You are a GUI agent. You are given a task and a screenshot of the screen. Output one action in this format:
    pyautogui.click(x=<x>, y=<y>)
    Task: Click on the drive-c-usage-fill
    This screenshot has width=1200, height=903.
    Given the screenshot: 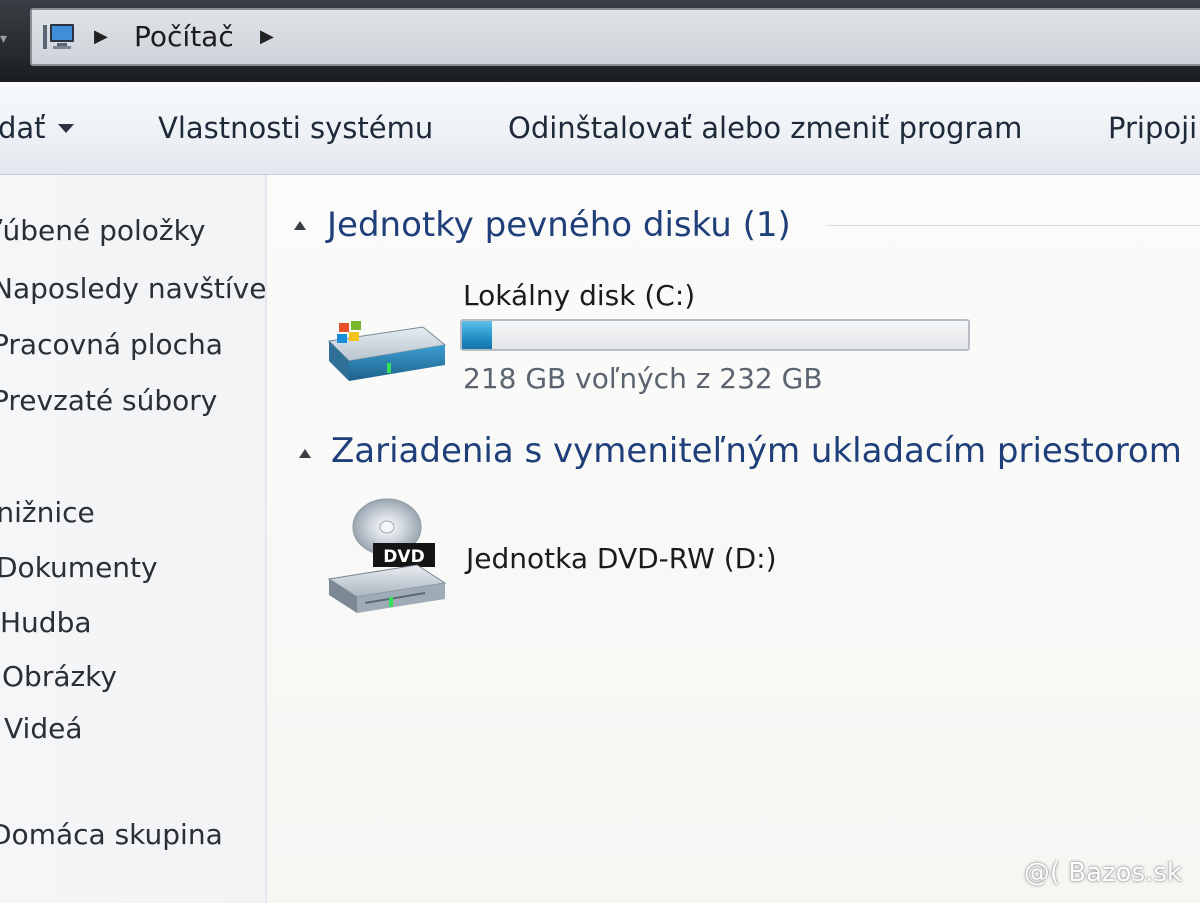 What is the action you would take?
    pyautogui.click(x=477, y=335)
    